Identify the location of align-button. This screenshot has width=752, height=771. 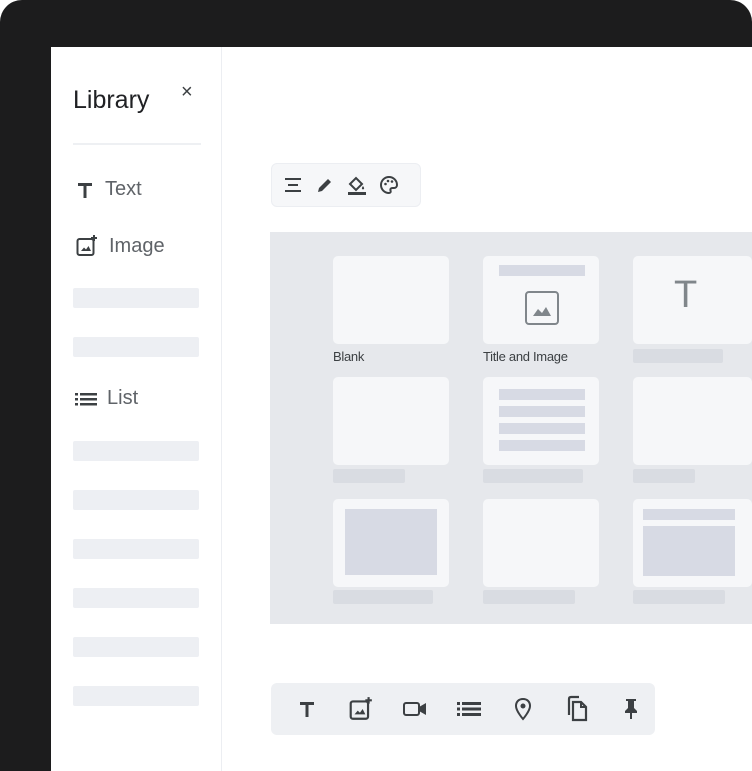
(293, 185).